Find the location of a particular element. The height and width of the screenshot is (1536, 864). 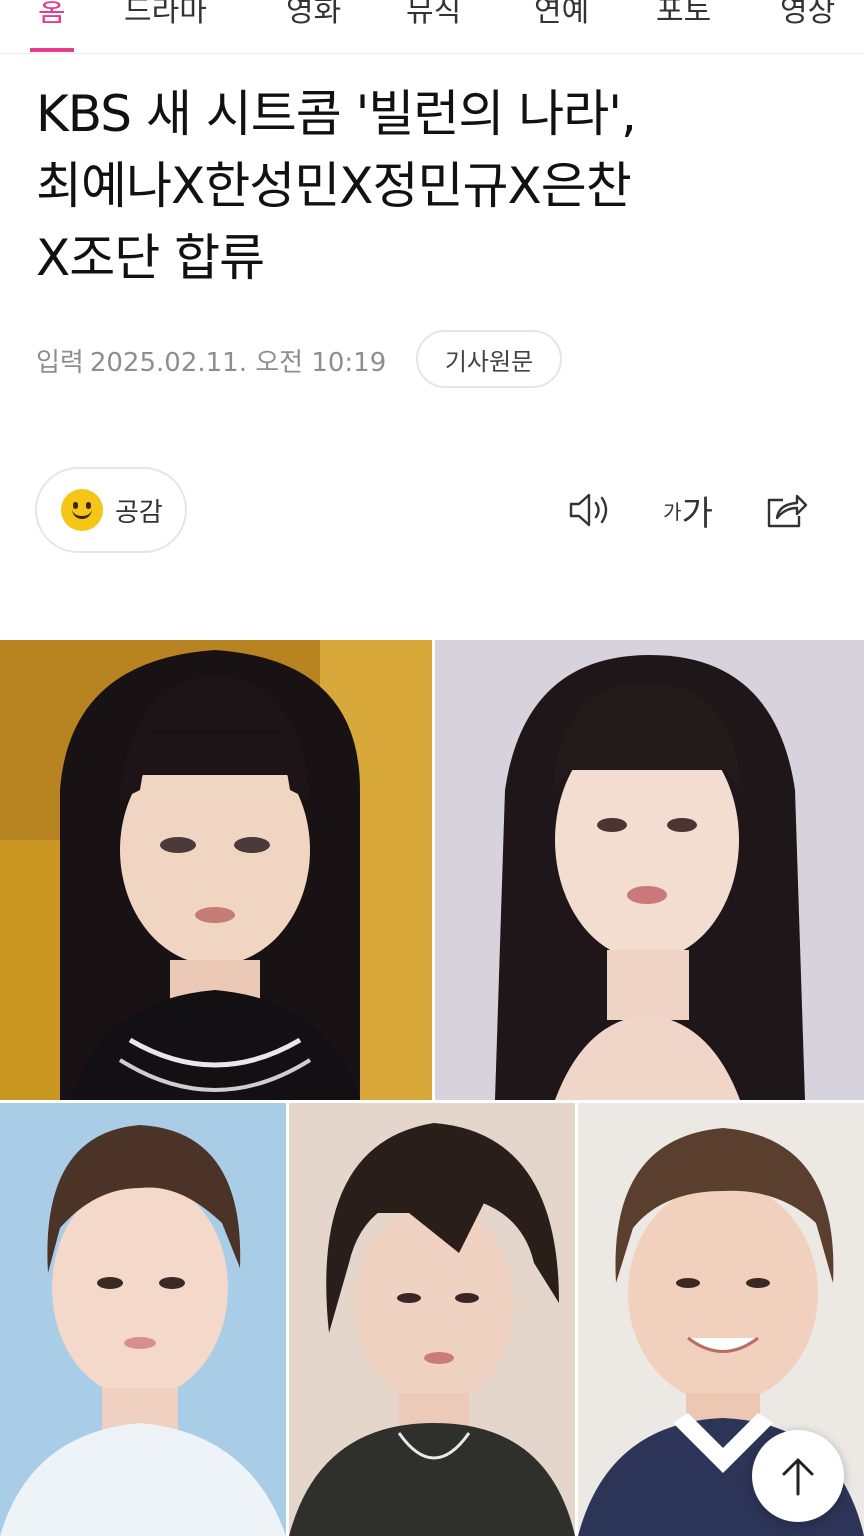

publish-date: 2025.02.11. 오전 10:19 is located at coordinates (238, 362).